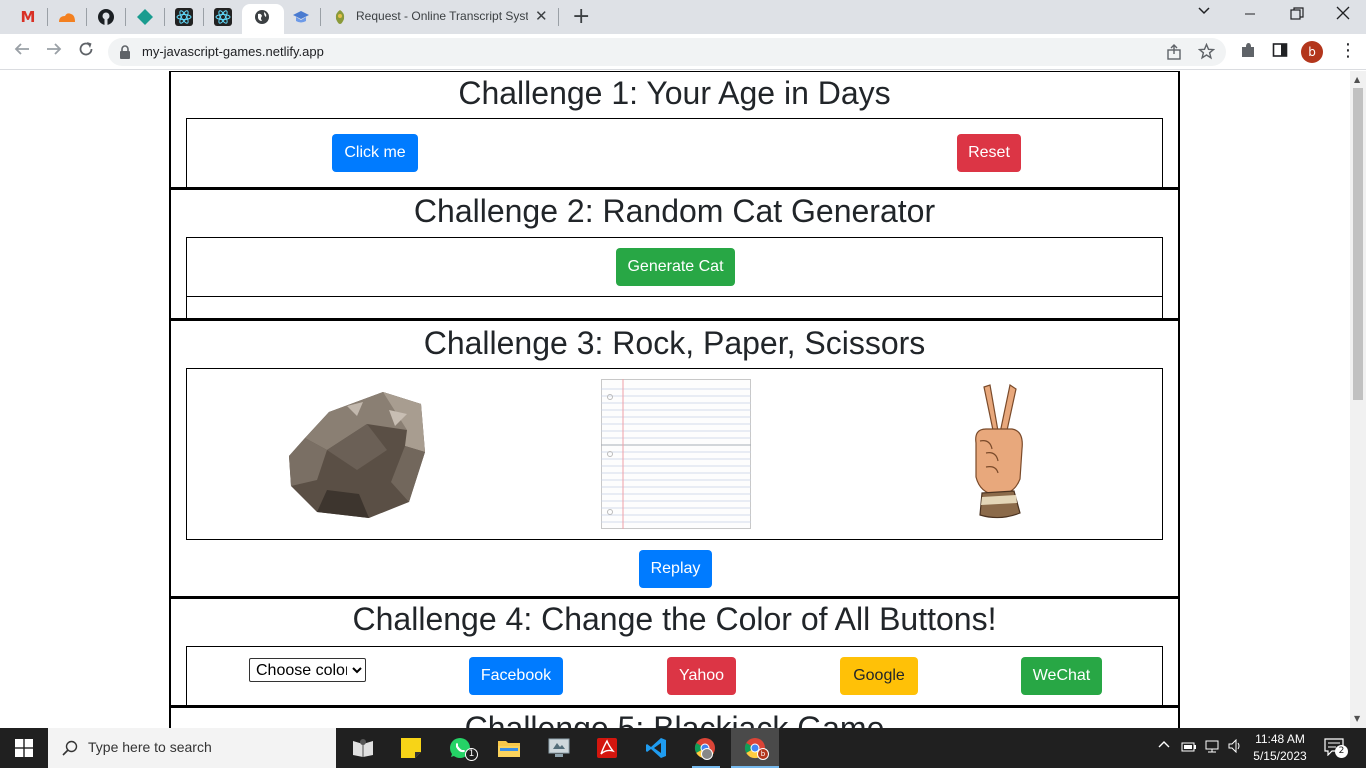 The image size is (1366, 768). I want to click on challenge-1-title: Challenge 1: Your Age in Days, so click(674, 93).